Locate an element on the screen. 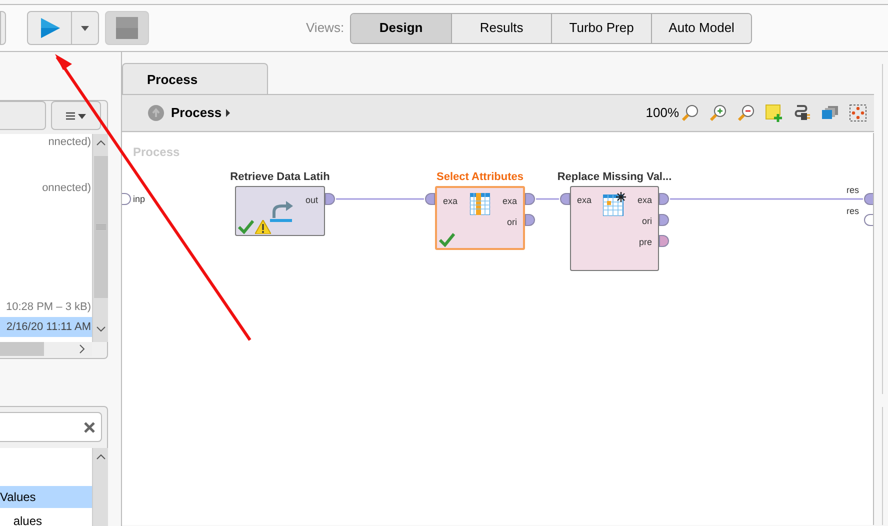 The image size is (888, 526). menu-icon is located at coordinates (76, 116).